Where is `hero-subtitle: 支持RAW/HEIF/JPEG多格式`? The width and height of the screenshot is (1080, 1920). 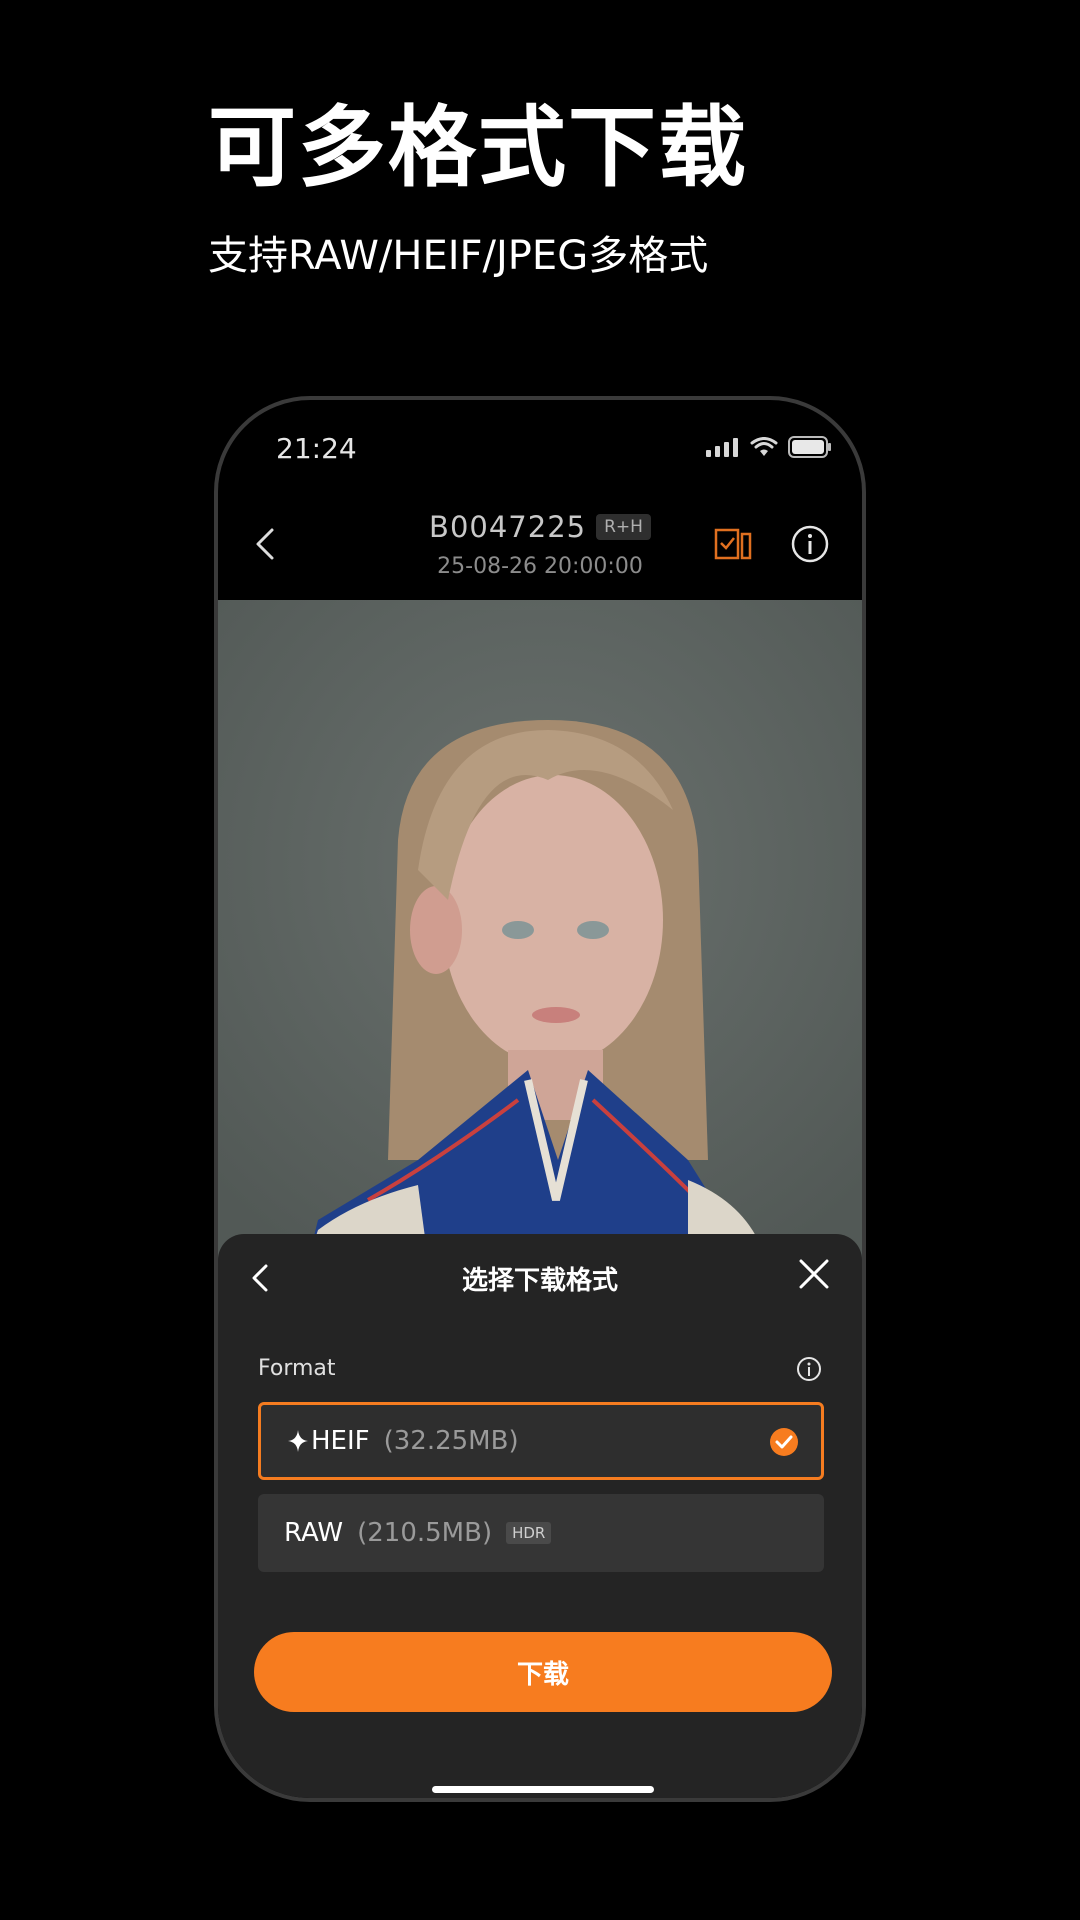 hero-subtitle: 支持RAW/HEIF/JPEG多格式 is located at coordinates (458, 256).